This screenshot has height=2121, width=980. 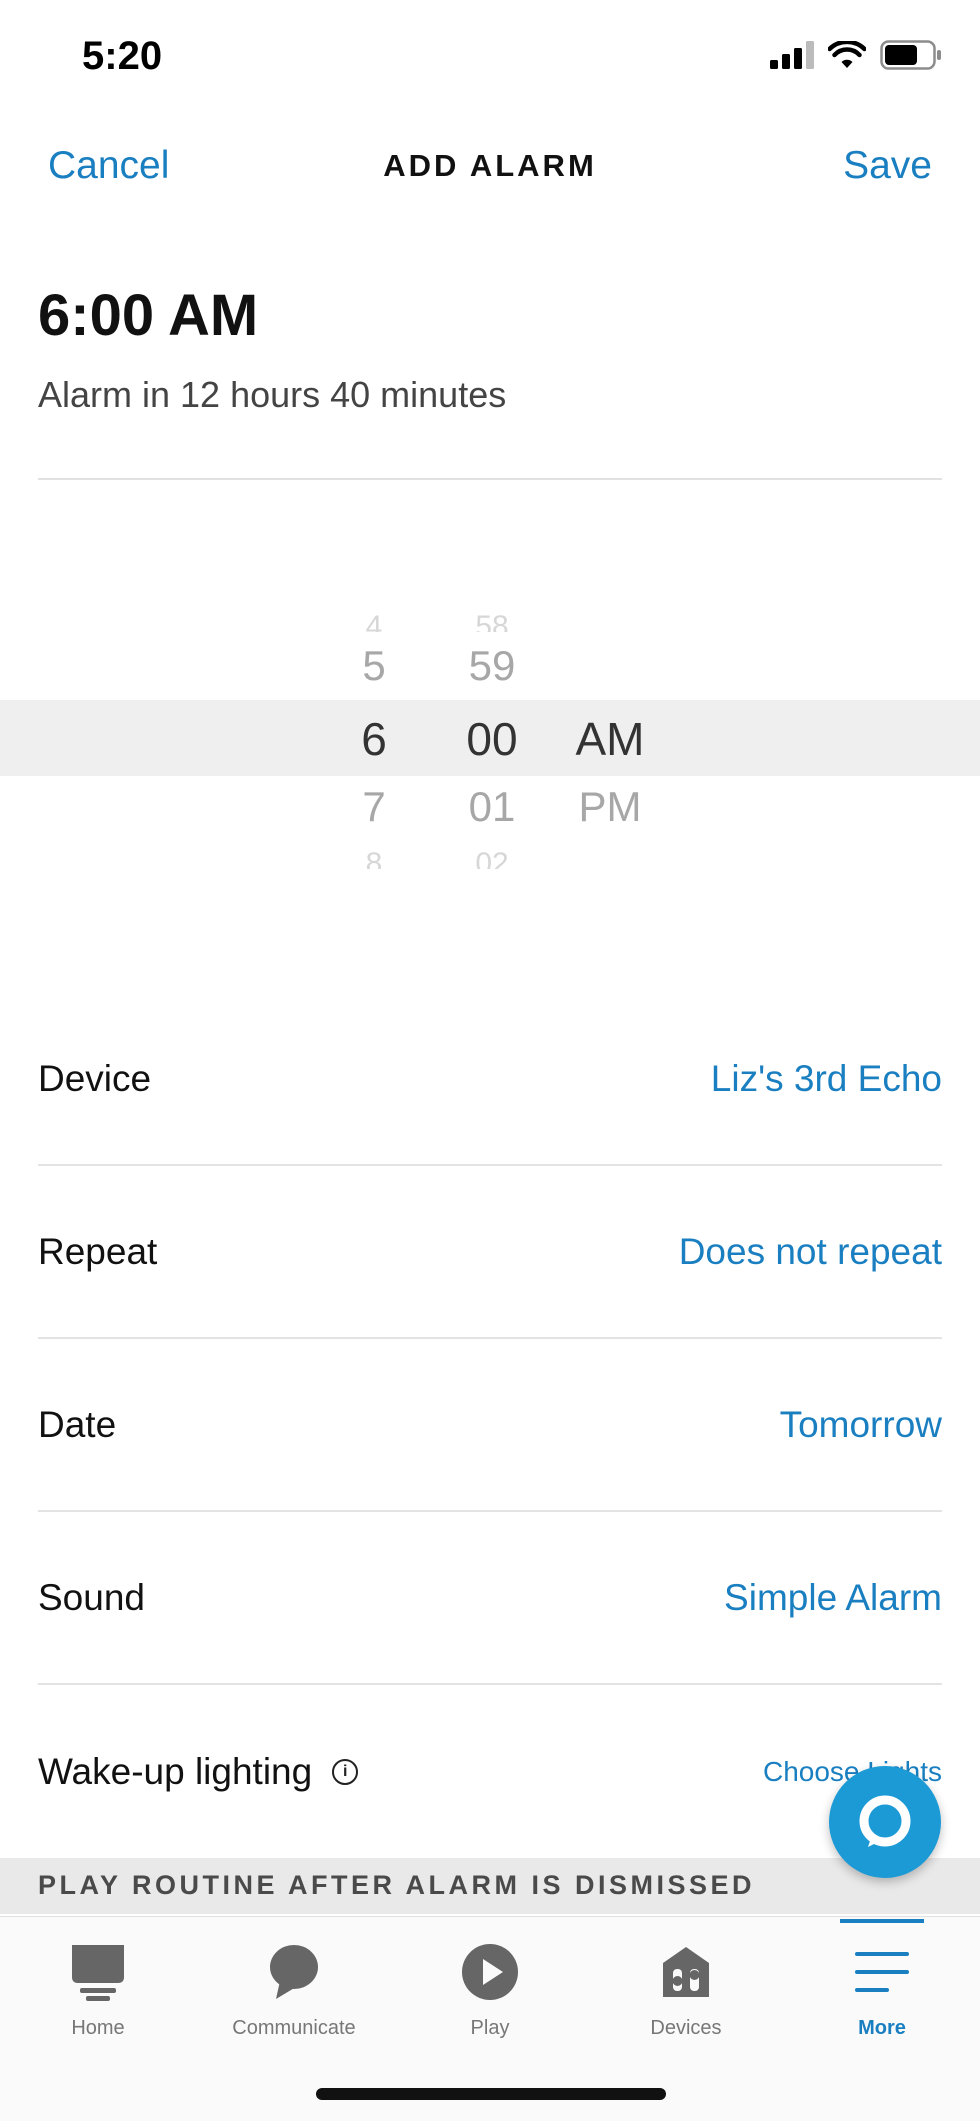 What do you see at coordinates (148, 315) in the screenshot?
I see `alarm-time-display: 6:00 AM` at bounding box center [148, 315].